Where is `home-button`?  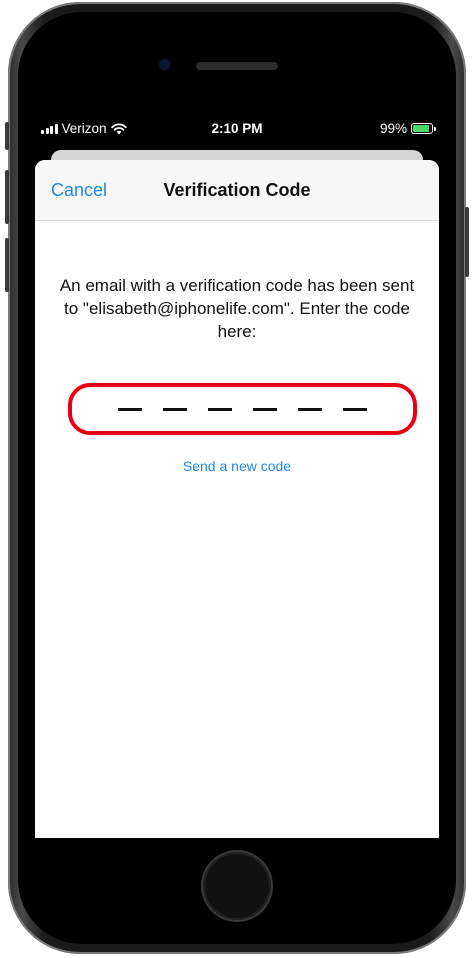 home-button is located at coordinates (237, 886).